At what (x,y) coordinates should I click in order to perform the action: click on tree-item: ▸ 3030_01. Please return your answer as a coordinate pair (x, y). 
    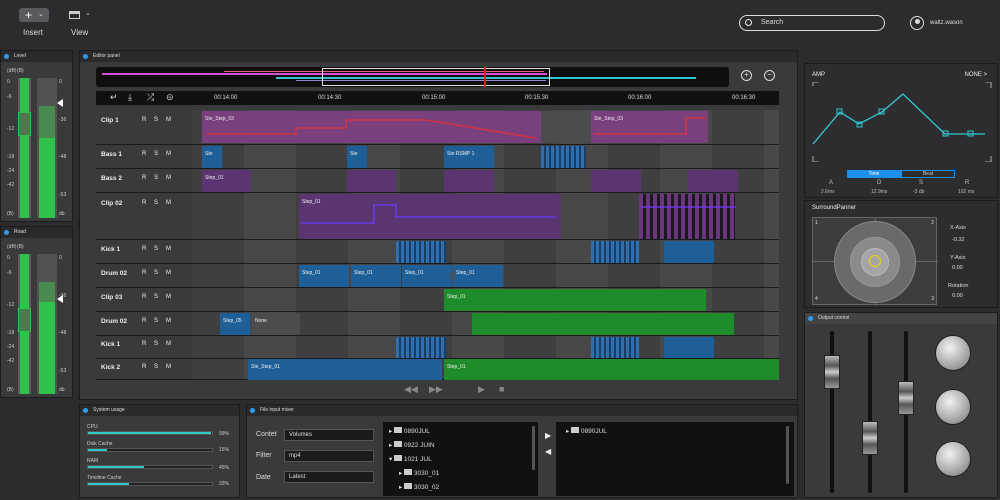
    Looking at the image, I should click on (419, 473).